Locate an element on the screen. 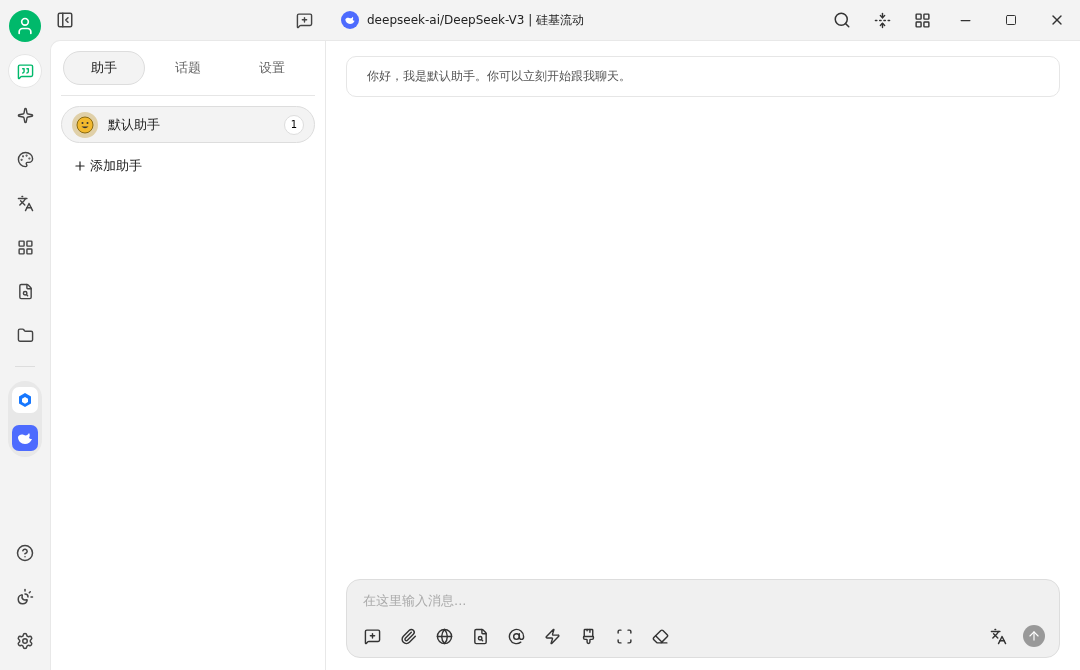 The image size is (1080, 670). sidebar-toggle-icon is located at coordinates (65, 20).